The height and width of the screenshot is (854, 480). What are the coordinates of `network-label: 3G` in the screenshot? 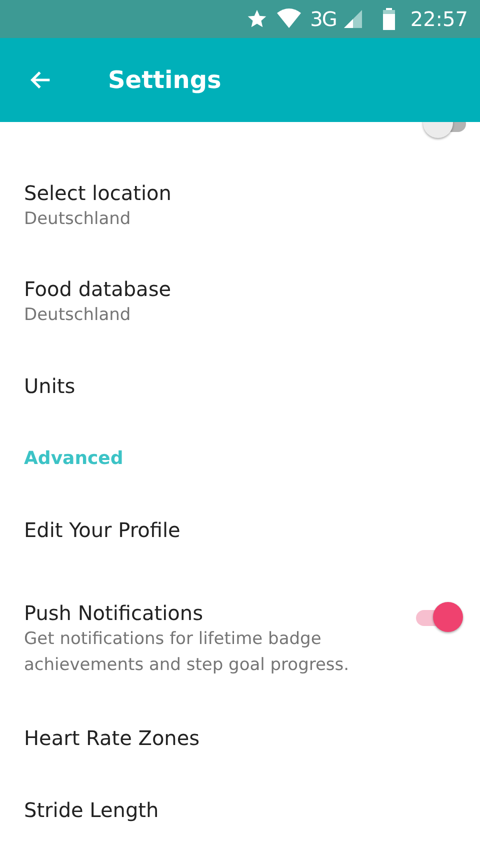 It's located at (323, 19).